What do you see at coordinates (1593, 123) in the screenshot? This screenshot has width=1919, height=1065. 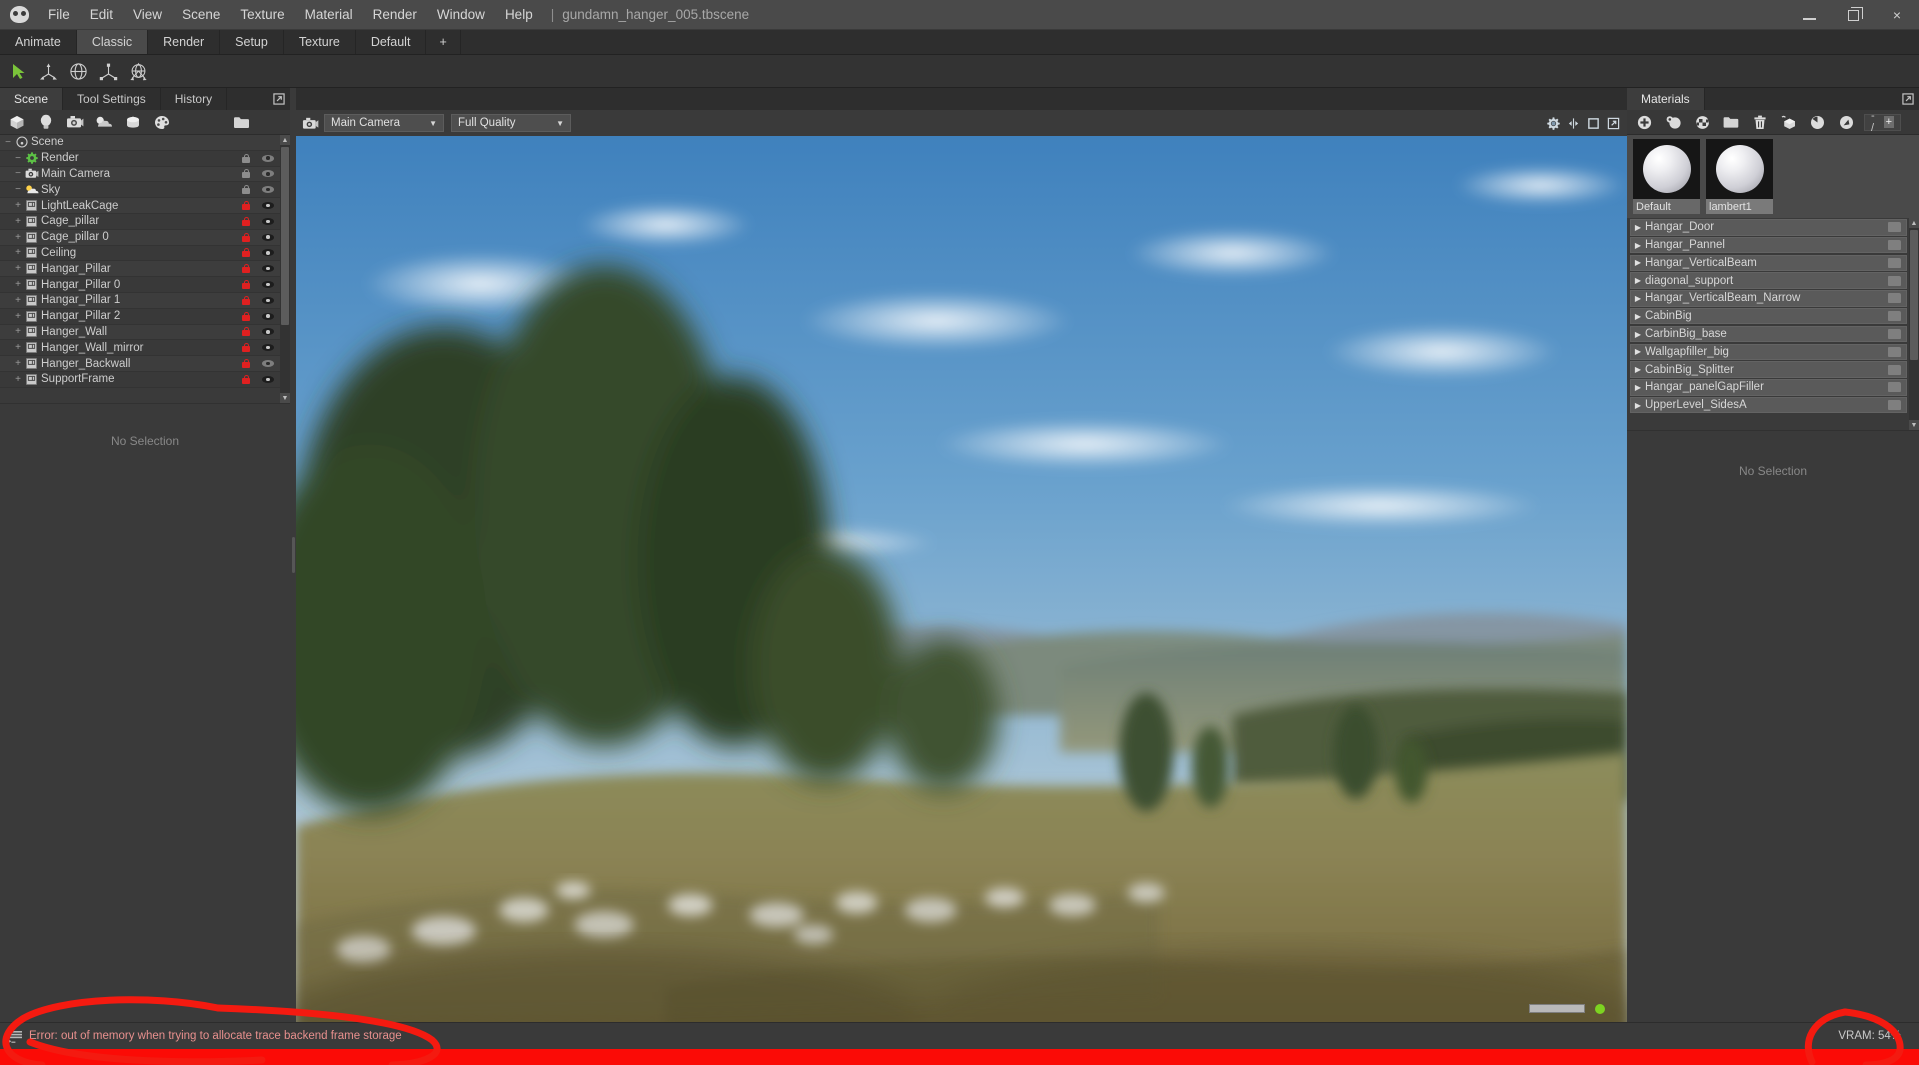 I see `viewport-maximize-icon` at bounding box center [1593, 123].